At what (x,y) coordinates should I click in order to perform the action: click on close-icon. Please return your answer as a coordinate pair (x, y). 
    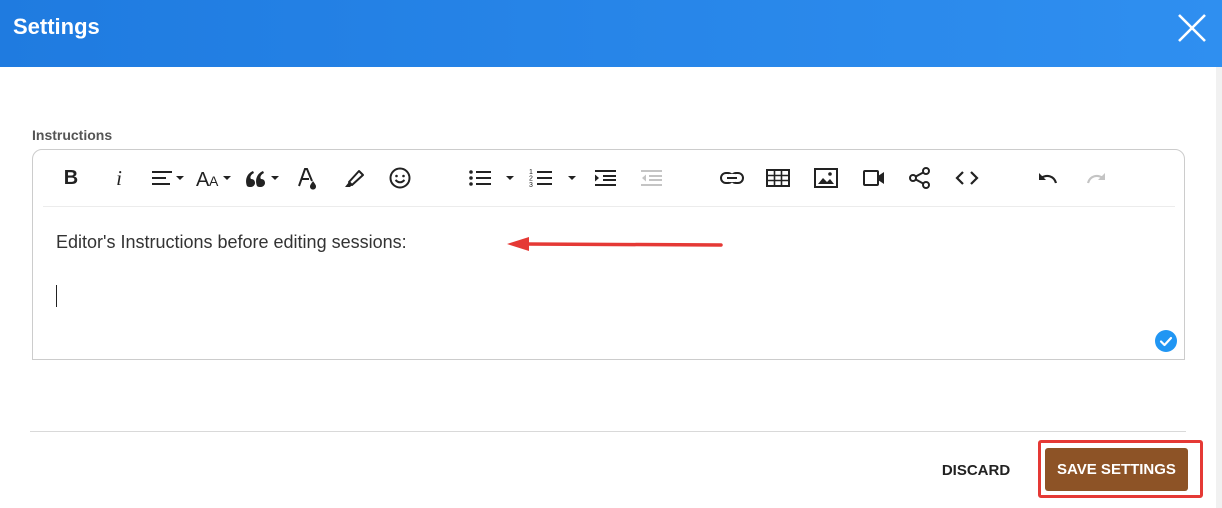
    Looking at the image, I should click on (1192, 28).